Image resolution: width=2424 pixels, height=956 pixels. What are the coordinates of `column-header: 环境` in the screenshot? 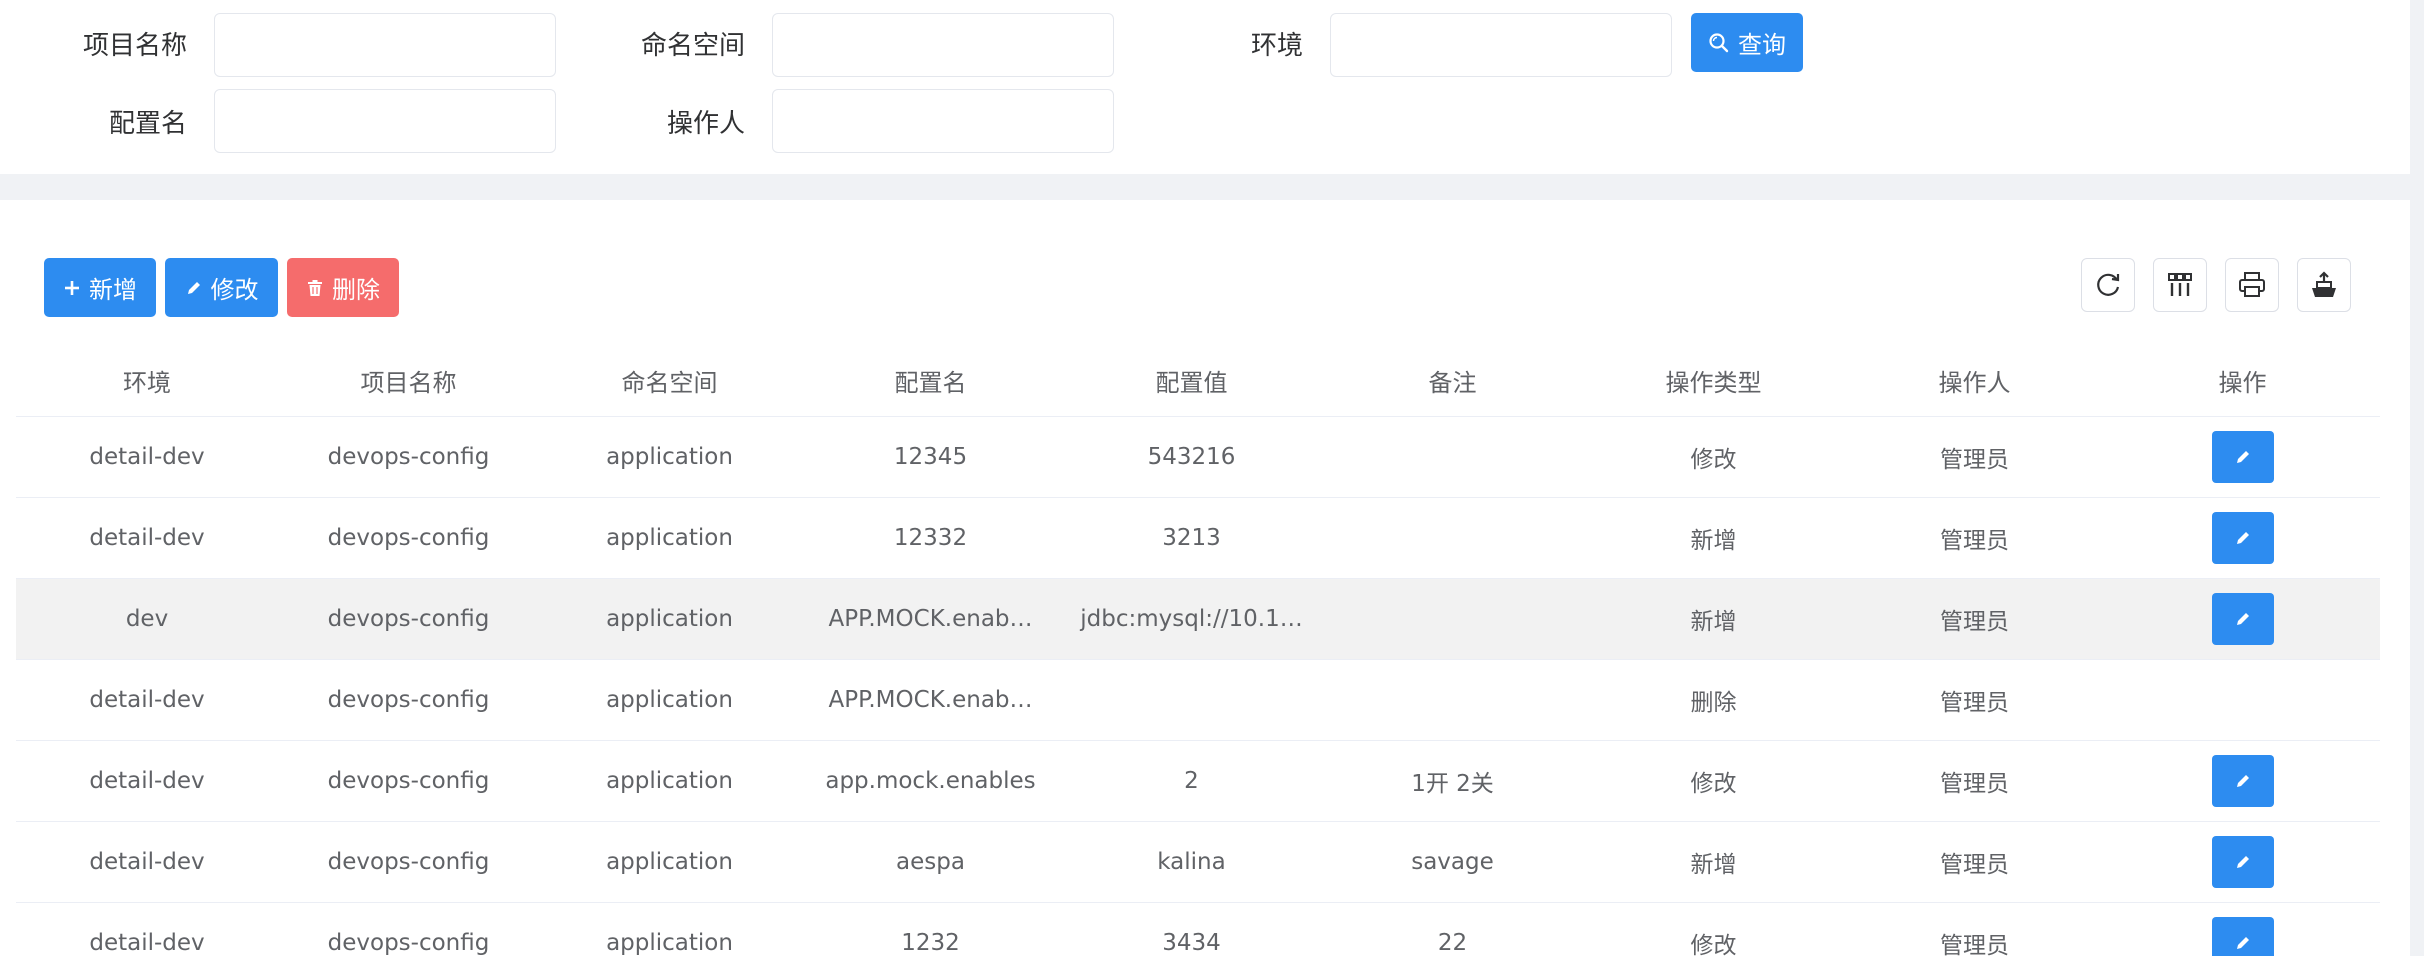 It's located at (147, 381).